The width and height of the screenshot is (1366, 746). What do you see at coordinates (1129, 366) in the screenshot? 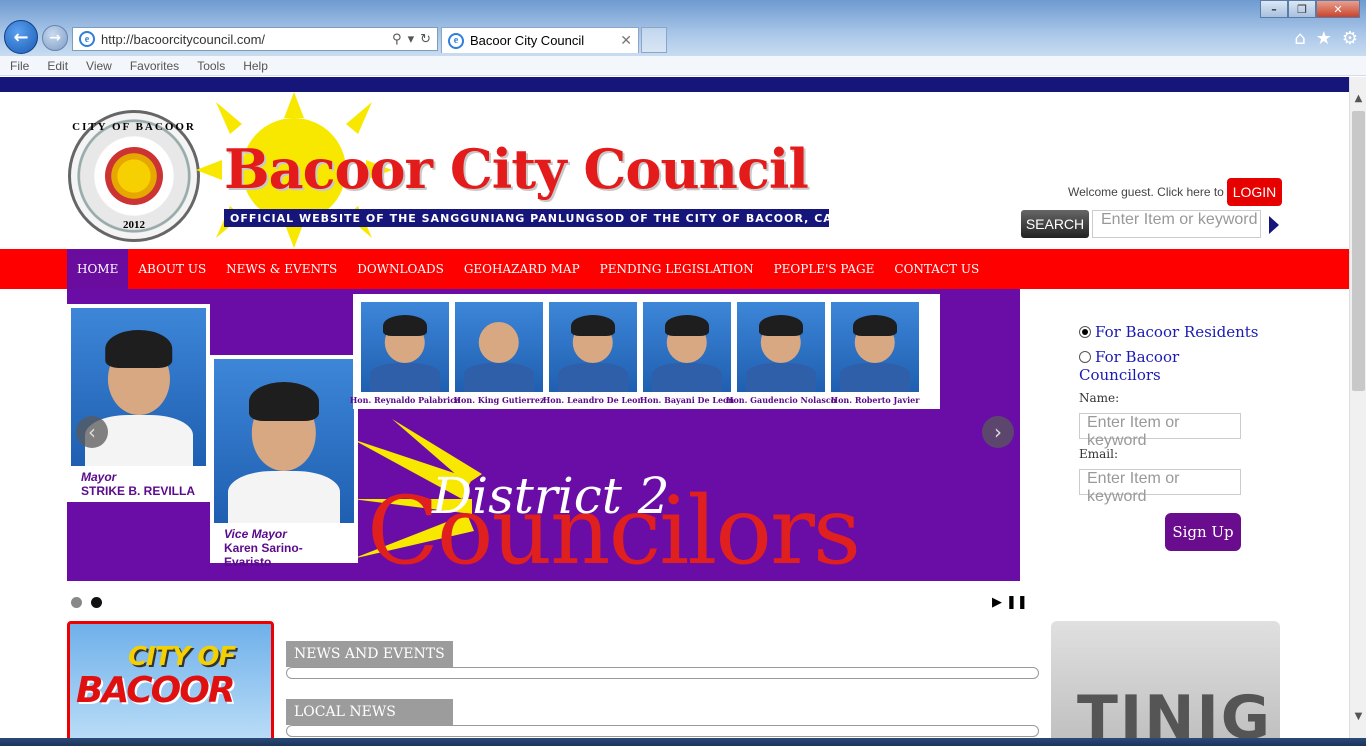
I see `radio-councilors-label: For Bacoor Councilors` at bounding box center [1129, 366].